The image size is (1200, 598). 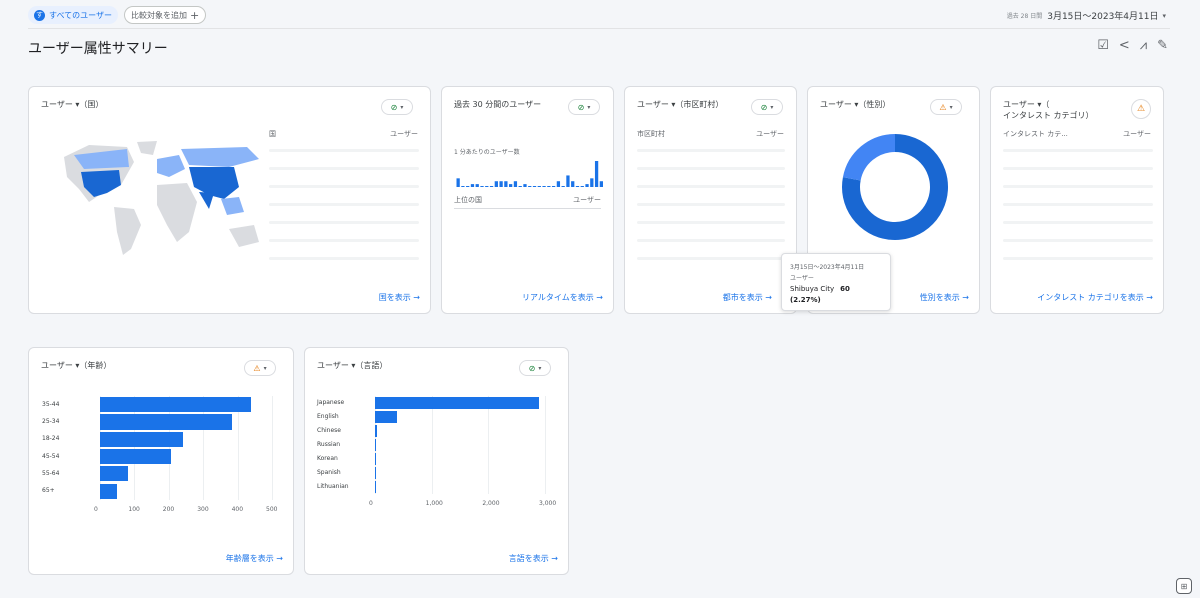 What do you see at coordinates (946, 107) in the screenshot?
I see `data-quality-badge: ⚠ ▾` at bounding box center [946, 107].